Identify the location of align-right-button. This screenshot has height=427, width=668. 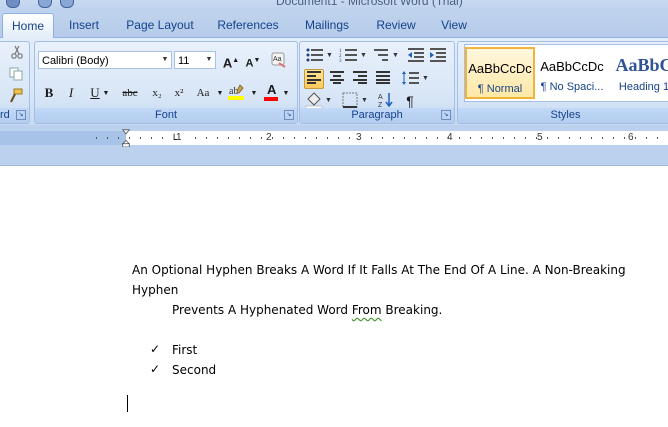
(360, 79).